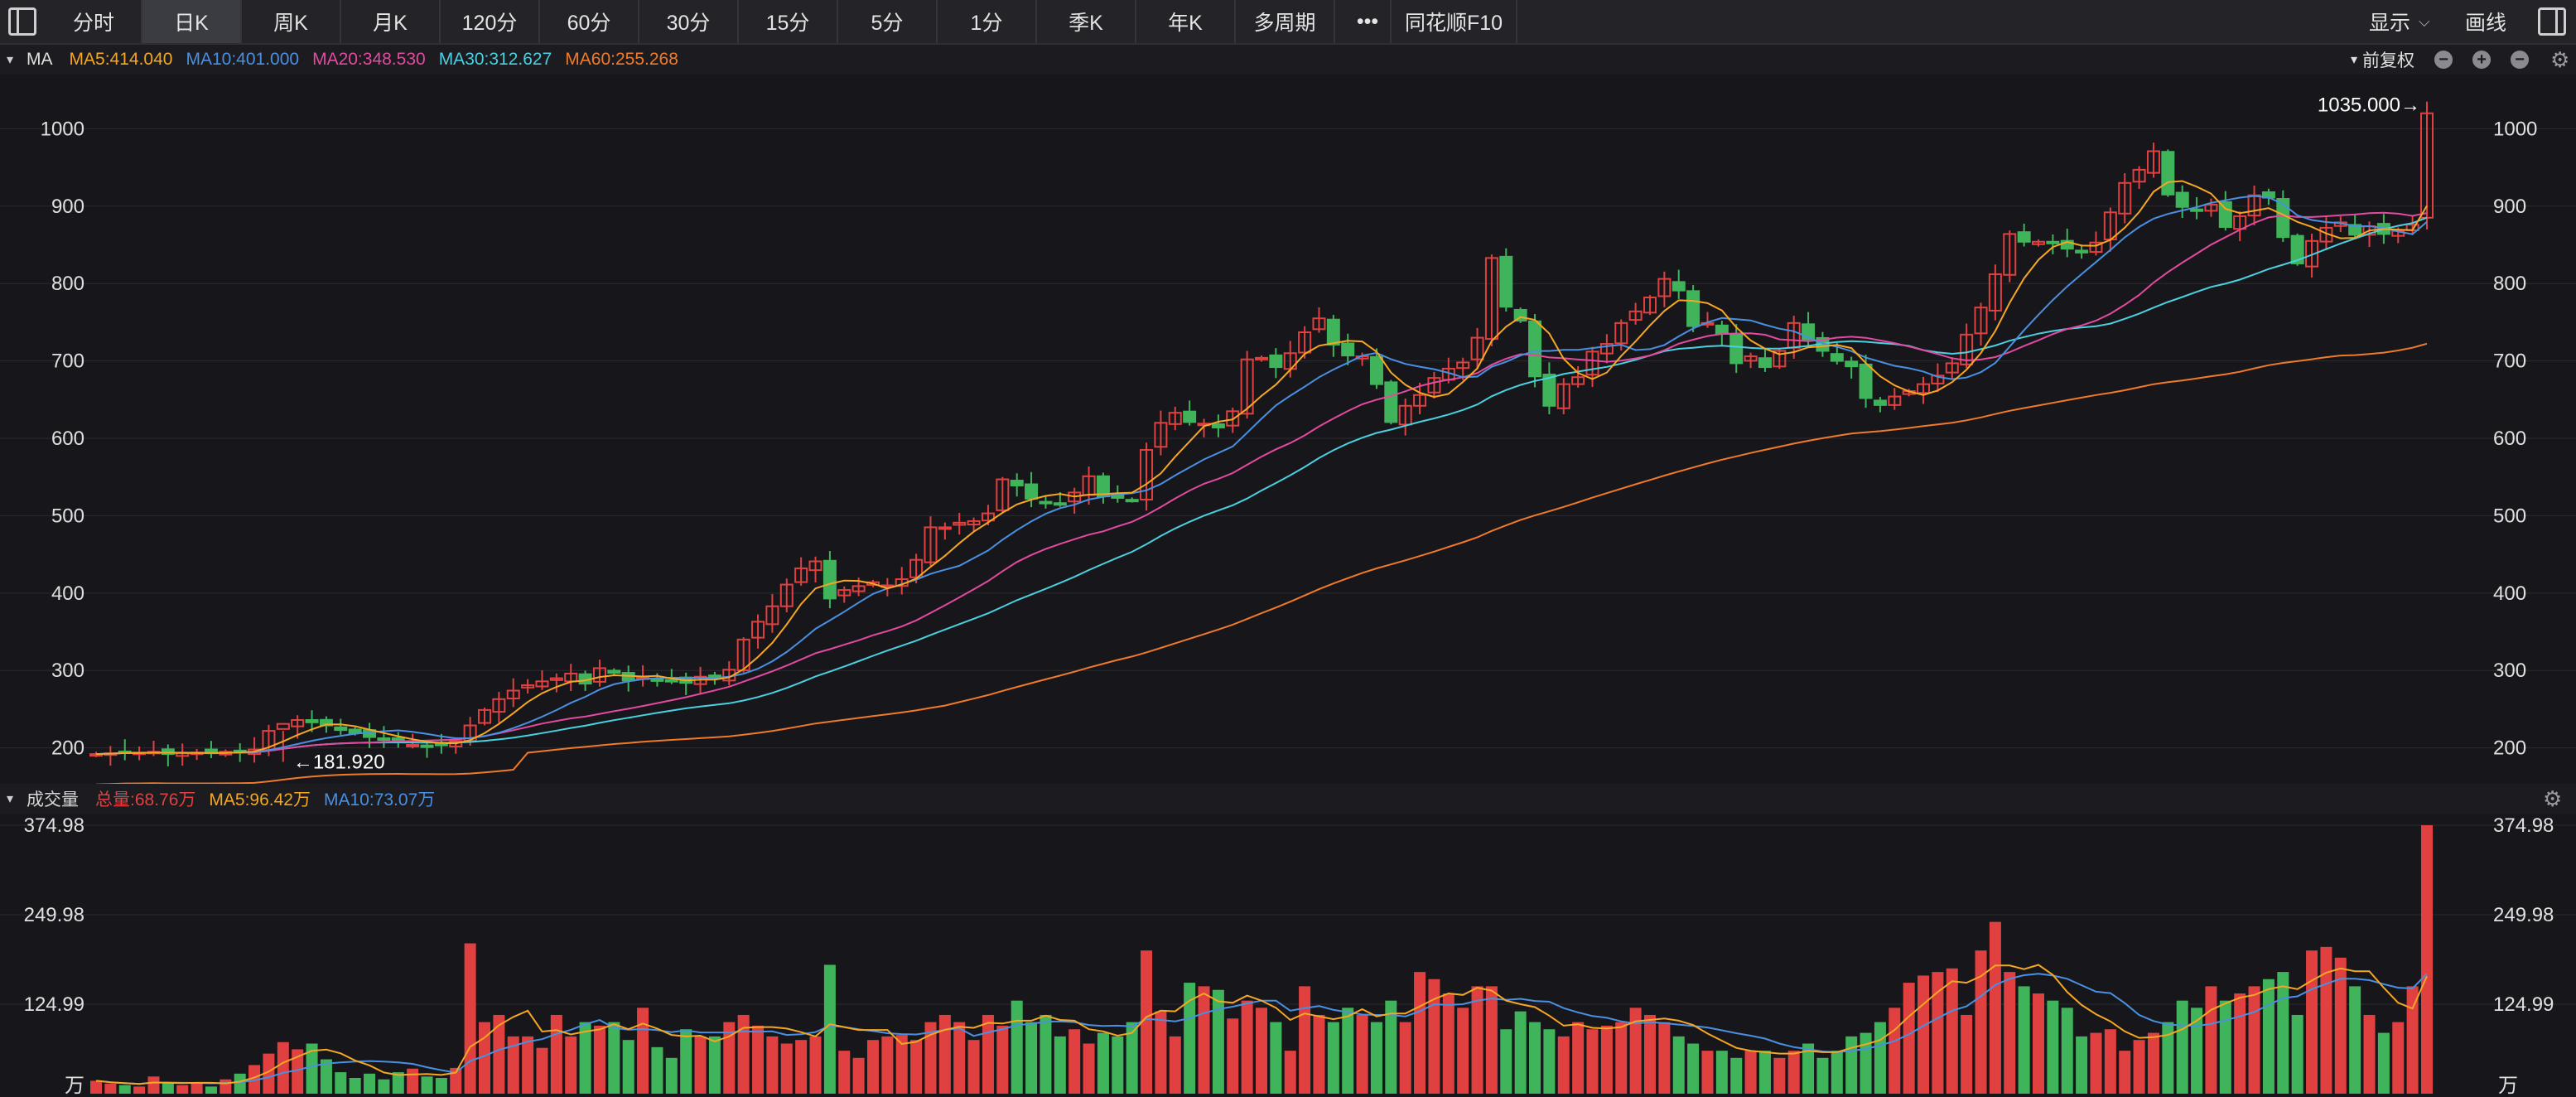  What do you see at coordinates (2388, 60) in the screenshot?
I see `adjust-mode-select: 前复权` at bounding box center [2388, 60].